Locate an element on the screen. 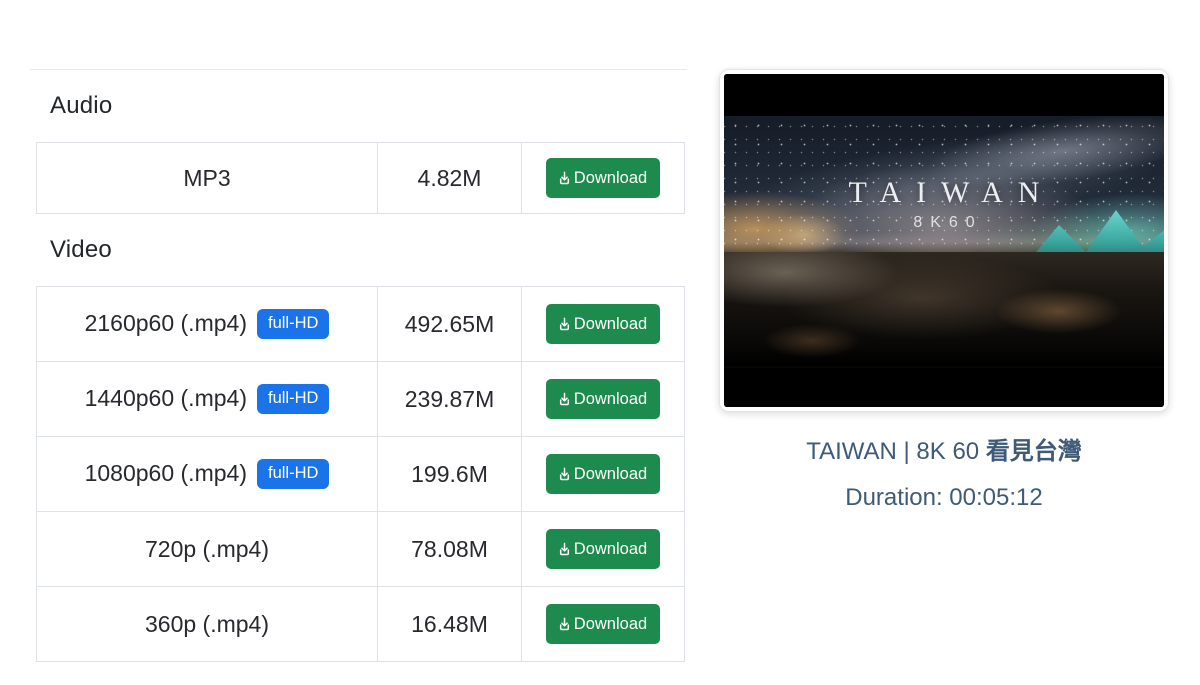  table-row: 1080p60 (.mp4) full-HD 199.6M Download is located at coordinates (360, 474).